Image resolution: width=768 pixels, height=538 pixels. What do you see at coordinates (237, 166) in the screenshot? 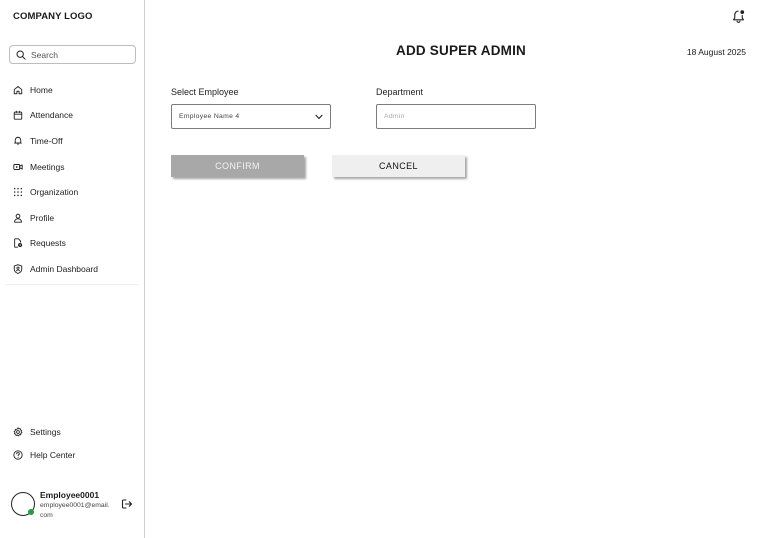
I see `confirm-button: CONFIRM` at bounding box center [237, 166].